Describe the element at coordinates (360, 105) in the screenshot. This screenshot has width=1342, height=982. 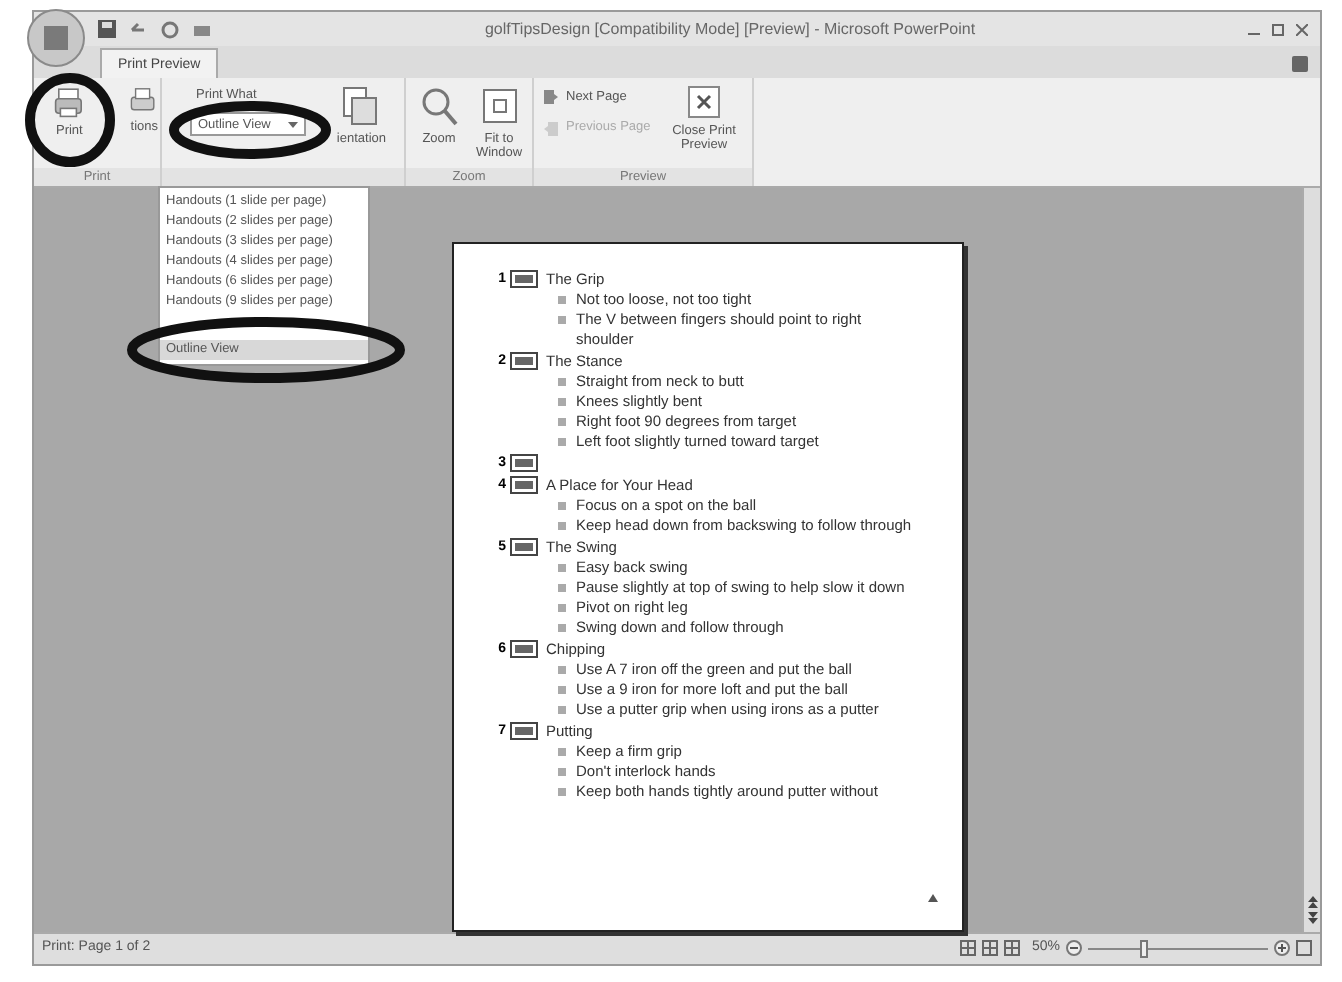
I see `pages-icon` at that location.